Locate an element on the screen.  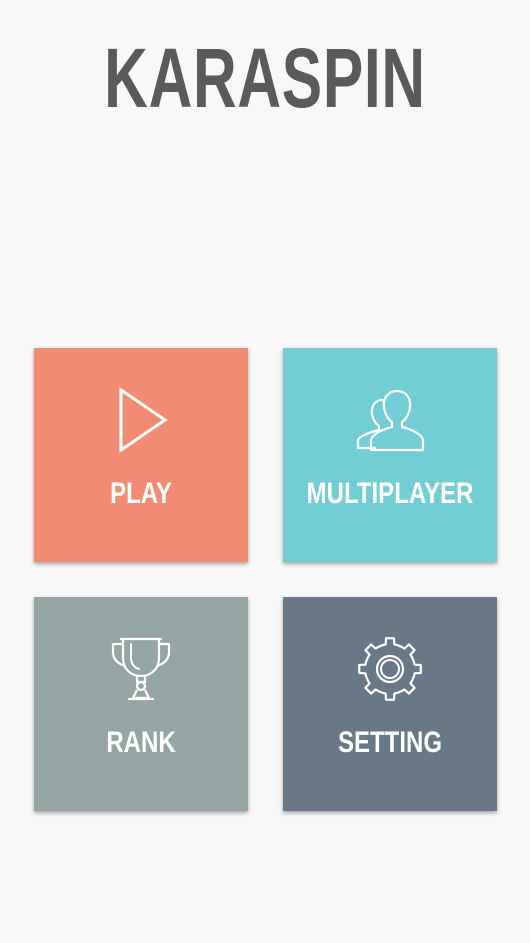
app-title: KARASPIN is located at coordinates (265, 78).